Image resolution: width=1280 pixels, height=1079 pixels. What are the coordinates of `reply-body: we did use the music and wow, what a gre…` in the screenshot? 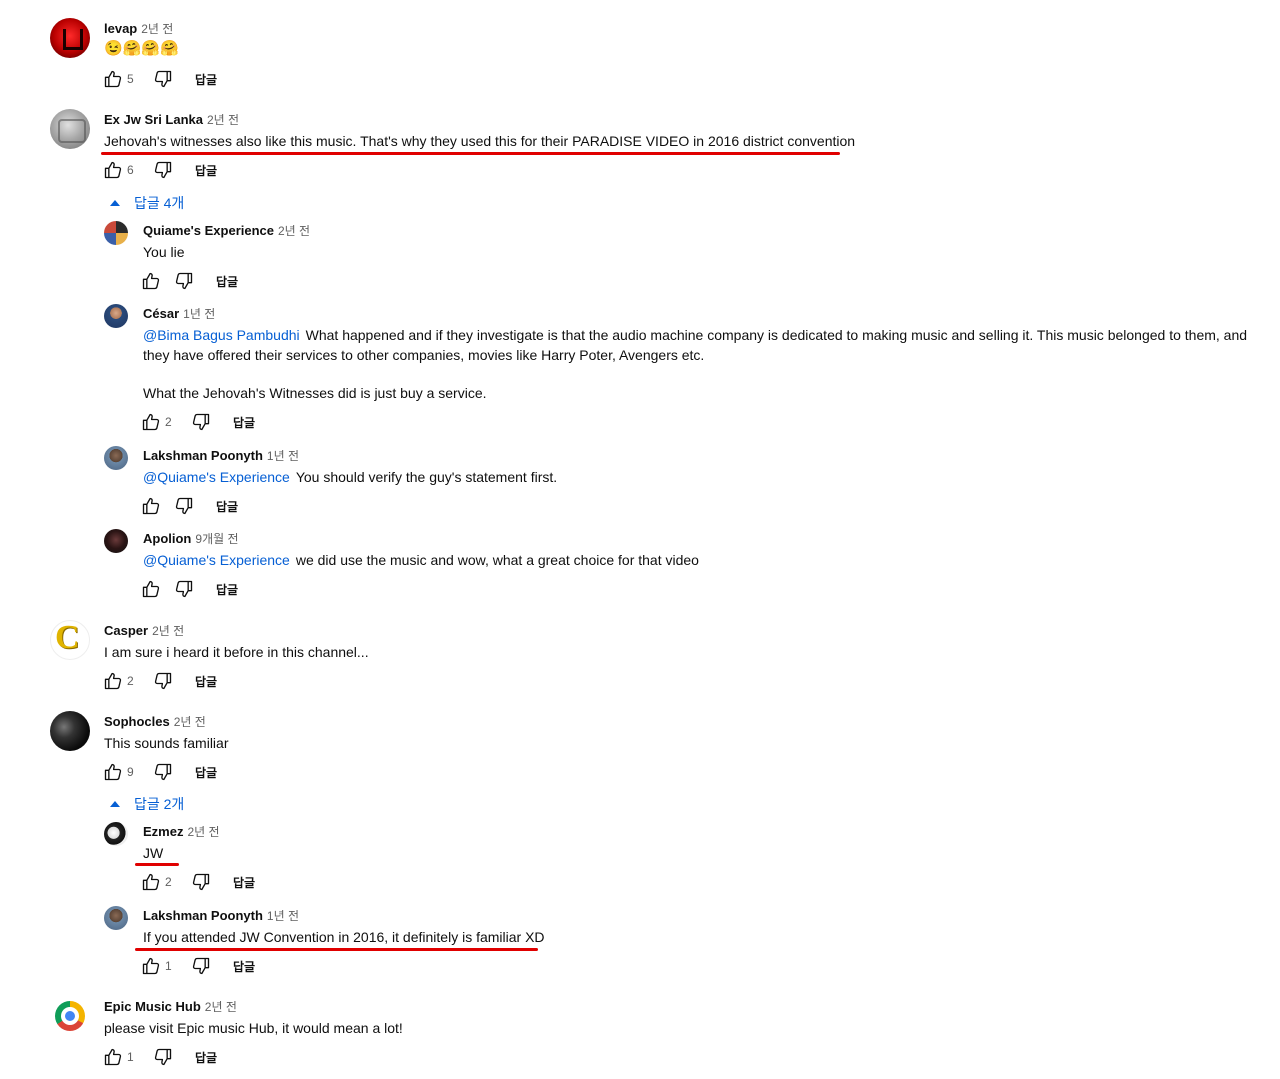 It's located at (497, 560).